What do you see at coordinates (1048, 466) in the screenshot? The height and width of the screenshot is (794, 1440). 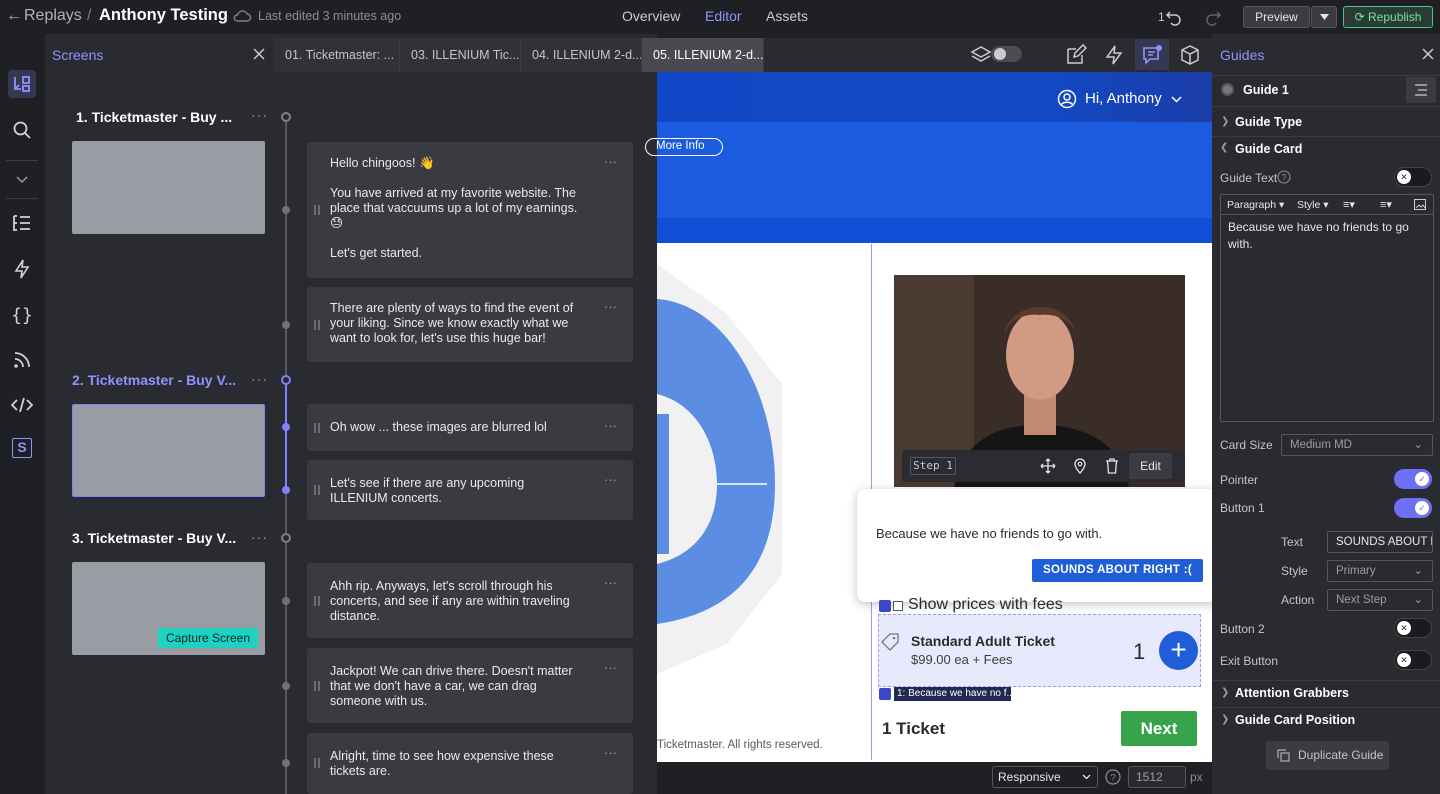 I see `move-icon` at bounding box center [1048, 466].